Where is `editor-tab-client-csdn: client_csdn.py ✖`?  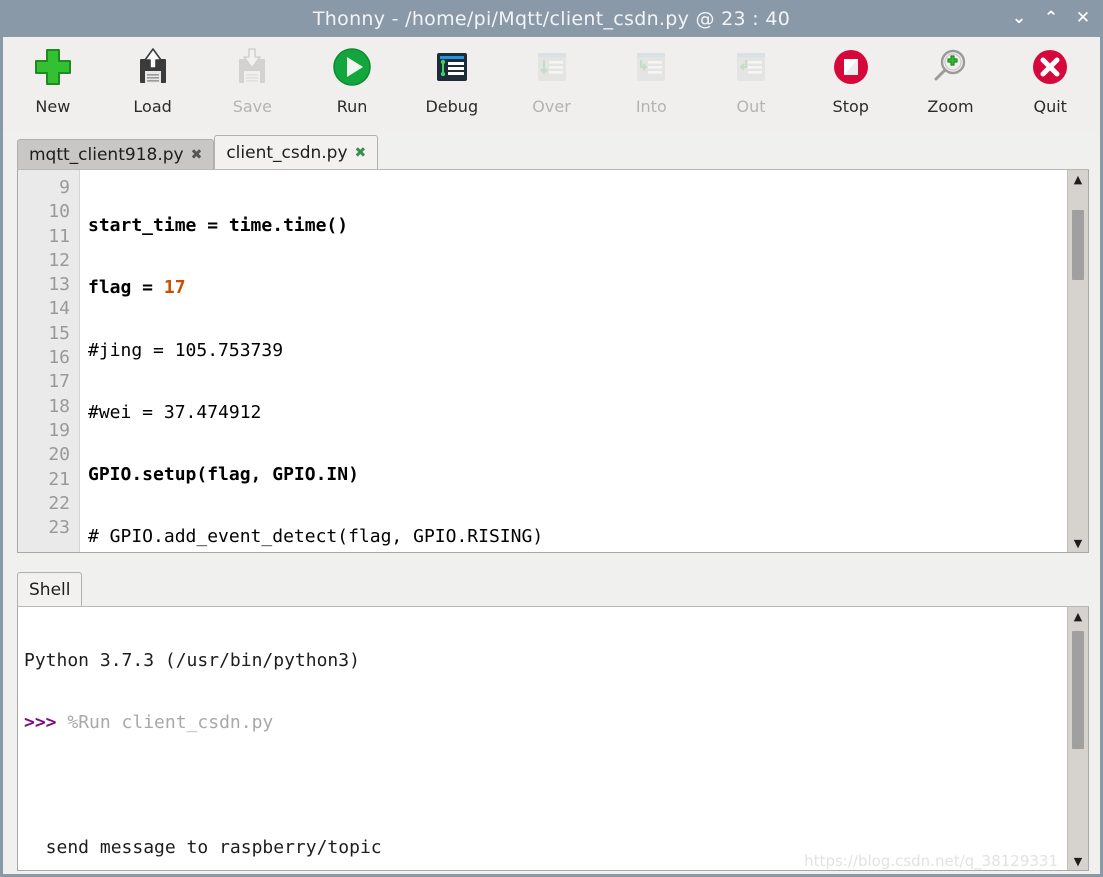 editor-tab-client-csdn: client_csdn.py ✖ is located at coordinates (296, 152).